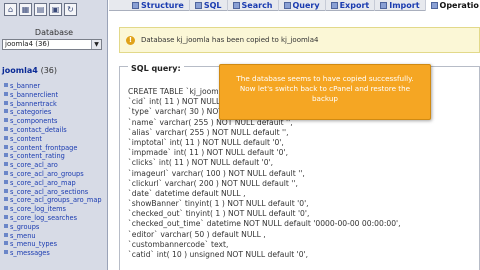  I want to click on tab-label: Export, so click(354, 5).